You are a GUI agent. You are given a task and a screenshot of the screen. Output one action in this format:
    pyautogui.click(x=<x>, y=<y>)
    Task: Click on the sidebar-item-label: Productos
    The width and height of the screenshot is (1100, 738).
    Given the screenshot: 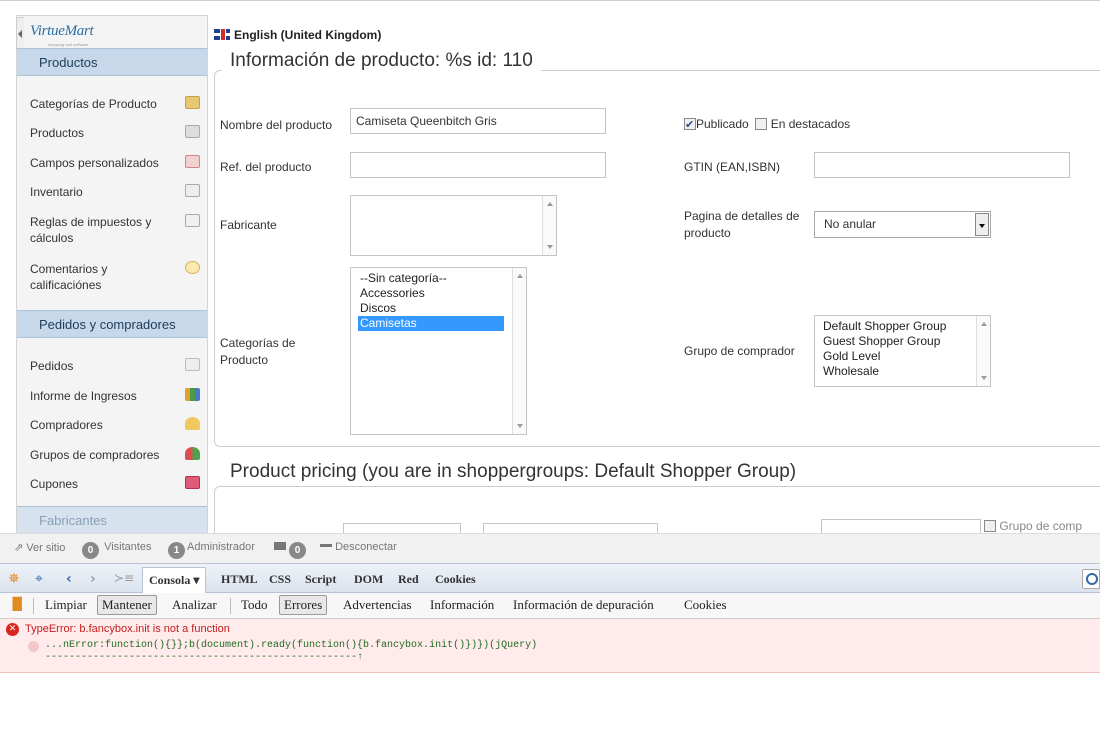 What is the action you would take?
    pyautogui.click(x=57, y=133)
    